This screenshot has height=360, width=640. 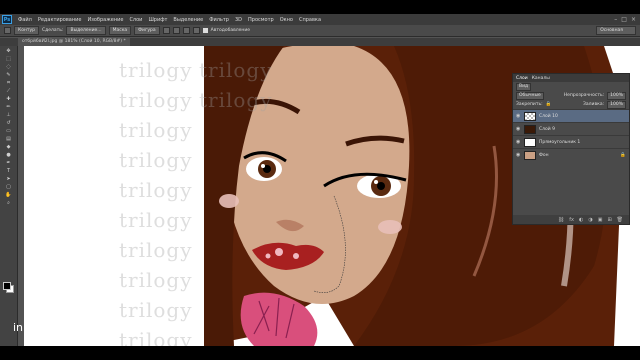 I want to click on blend-mode-select: Обычные, so click(x=530, y=95).